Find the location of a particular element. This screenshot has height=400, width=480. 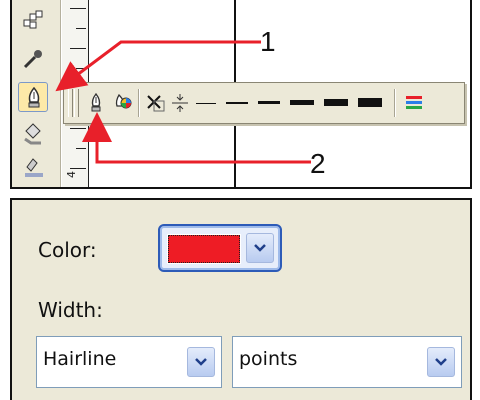

width-dropdown-button is located at coordinates (201, 362).